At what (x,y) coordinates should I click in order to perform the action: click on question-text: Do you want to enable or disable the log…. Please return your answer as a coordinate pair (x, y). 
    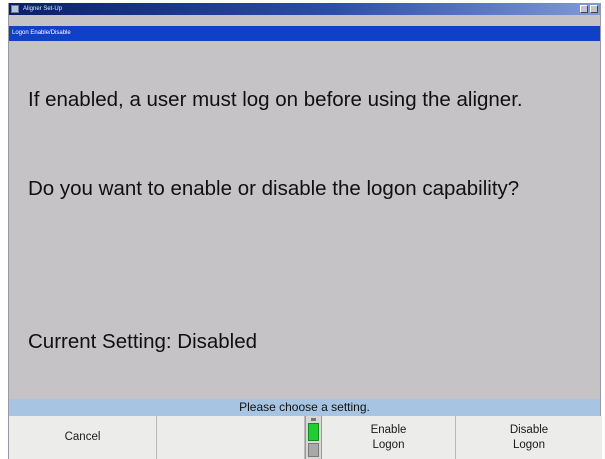
    Looking at the image, I should click on (274, 188).